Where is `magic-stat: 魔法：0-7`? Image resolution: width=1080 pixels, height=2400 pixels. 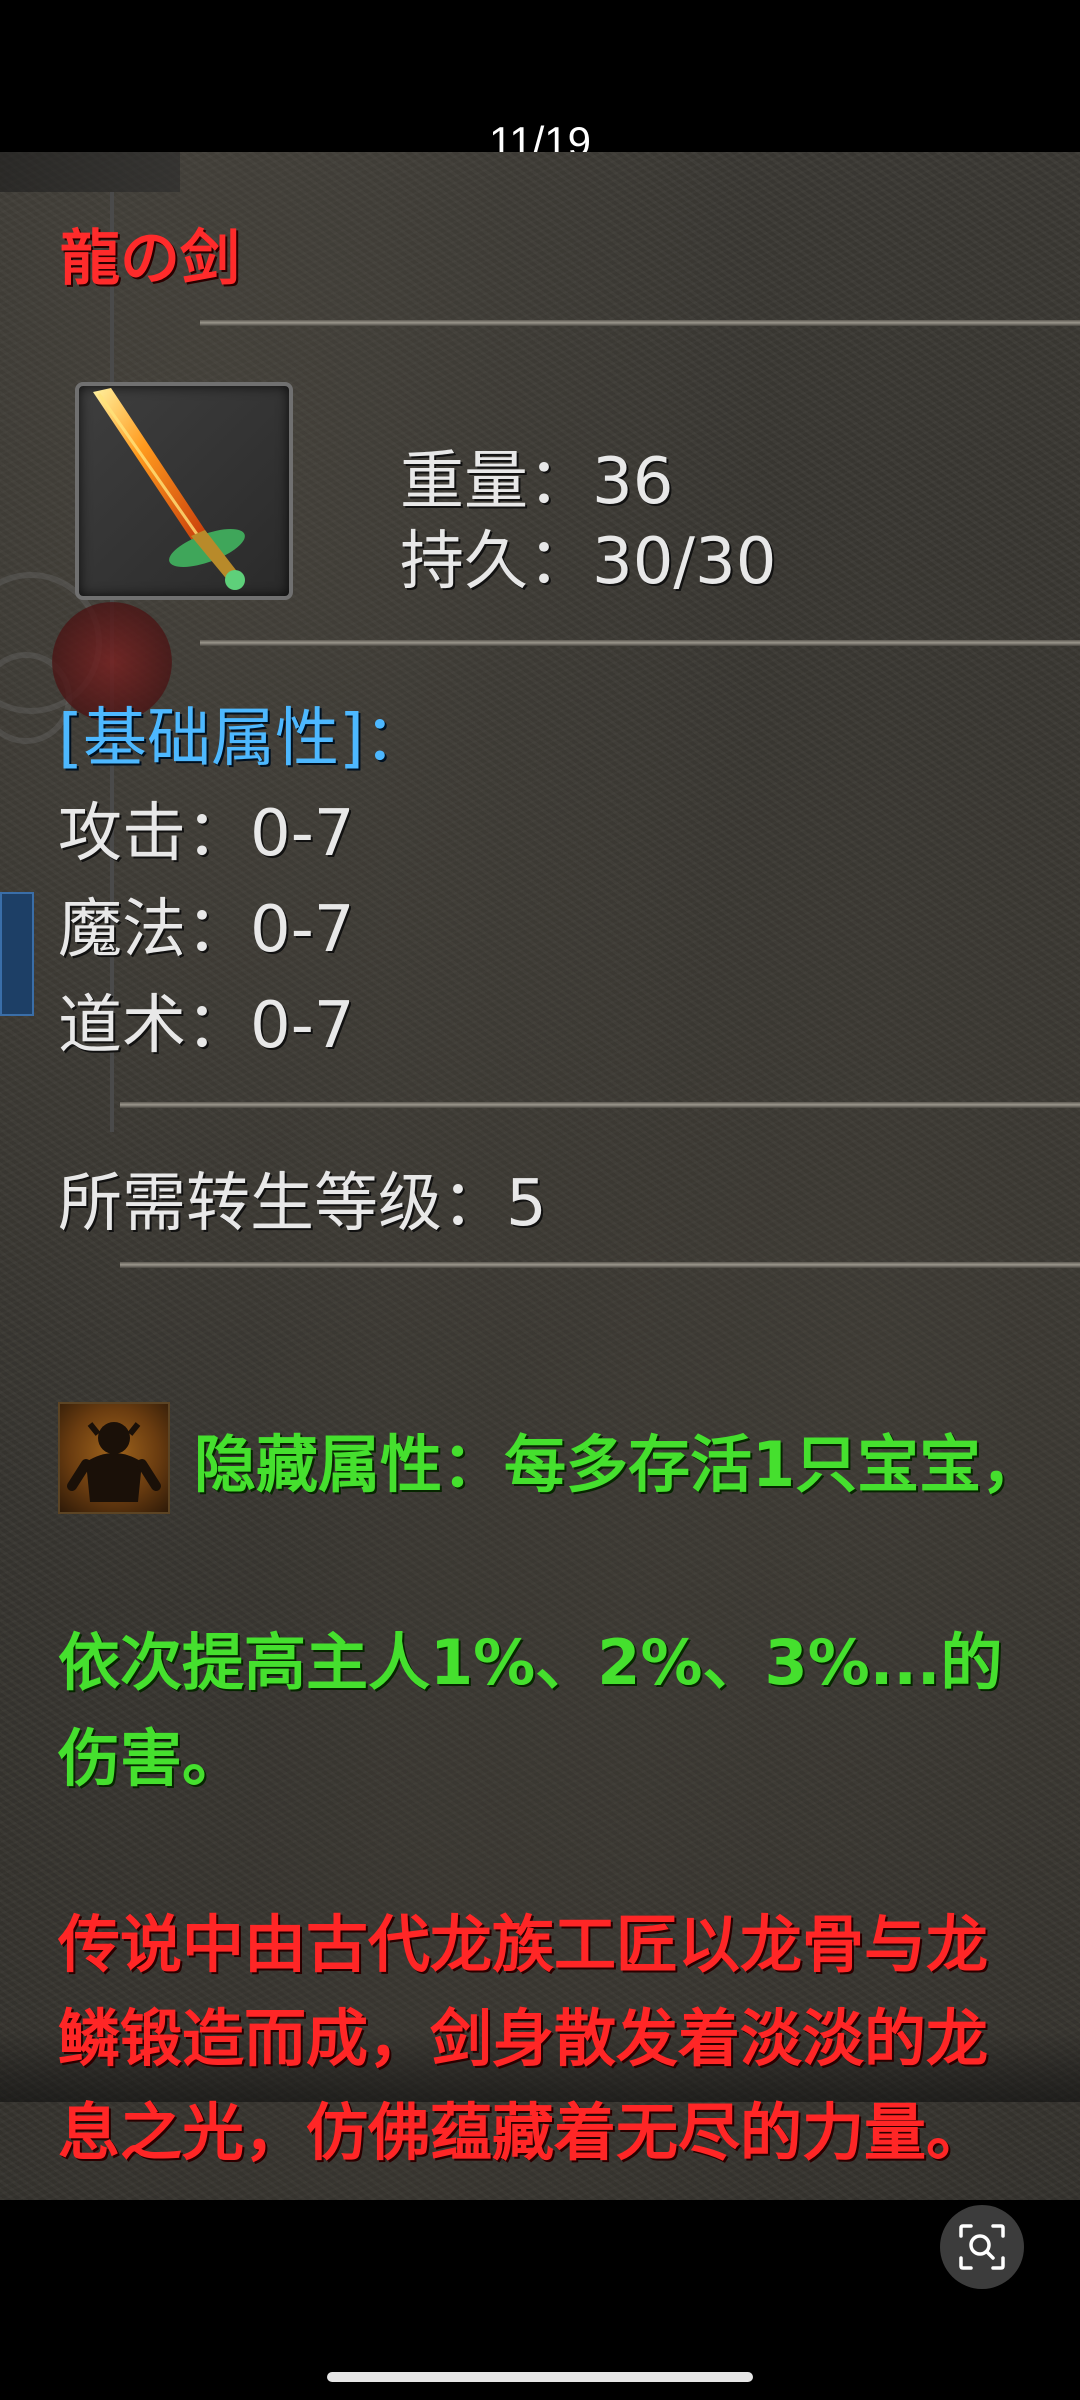 magic-stat: 魔法：0-7 is located at coordinates (206, 930).